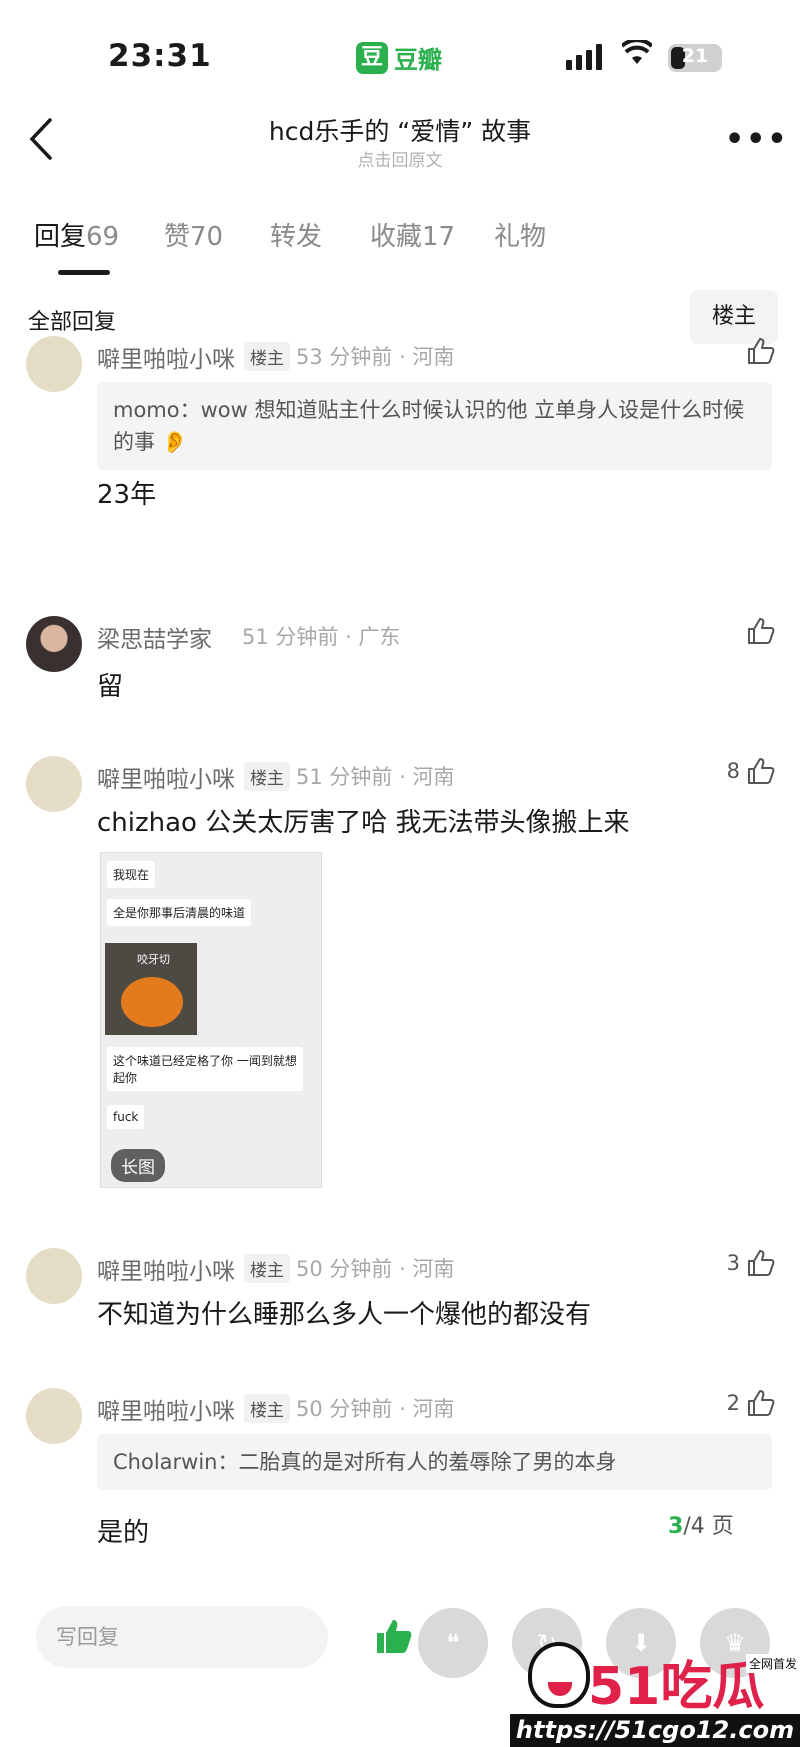  I want to click on image-caption: 咬牙切, so click(153, 959).